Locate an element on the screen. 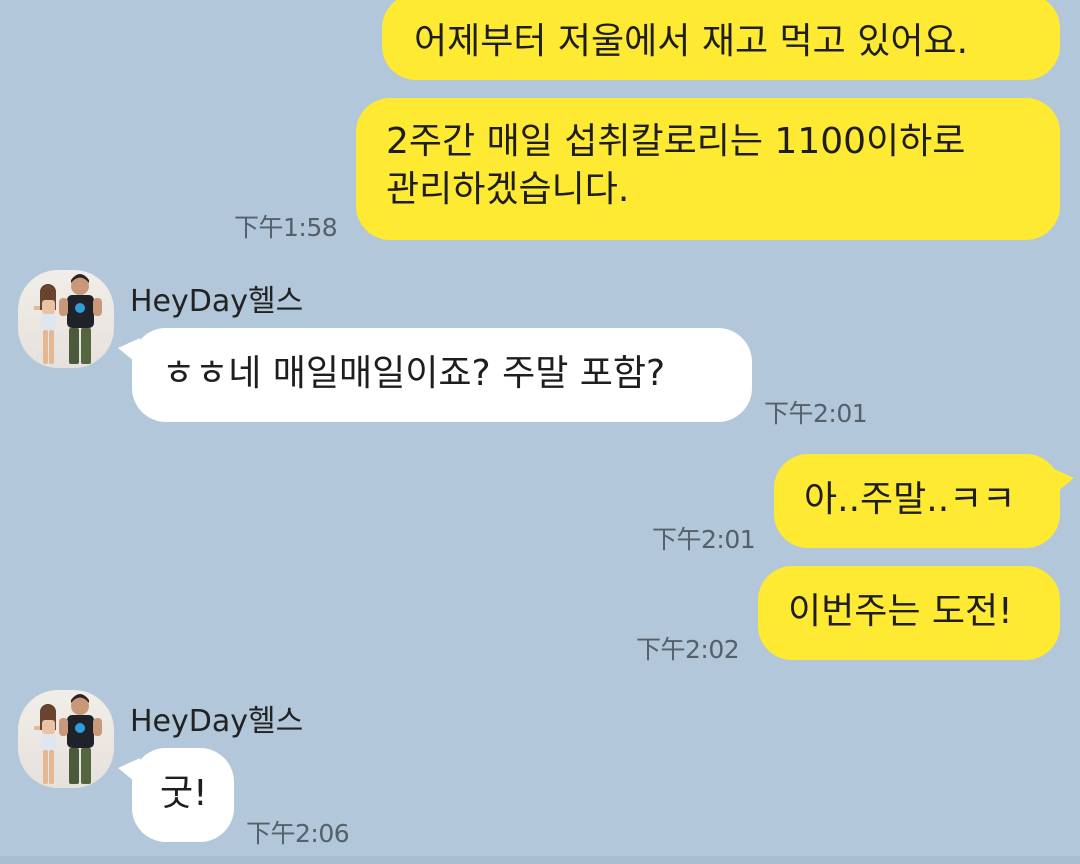 The height and width of the screenshot is (864, 1080). my-message-bubble: 어제부터 저울에서 재고 먹고 있어요. is located at coordinates (721, 40).